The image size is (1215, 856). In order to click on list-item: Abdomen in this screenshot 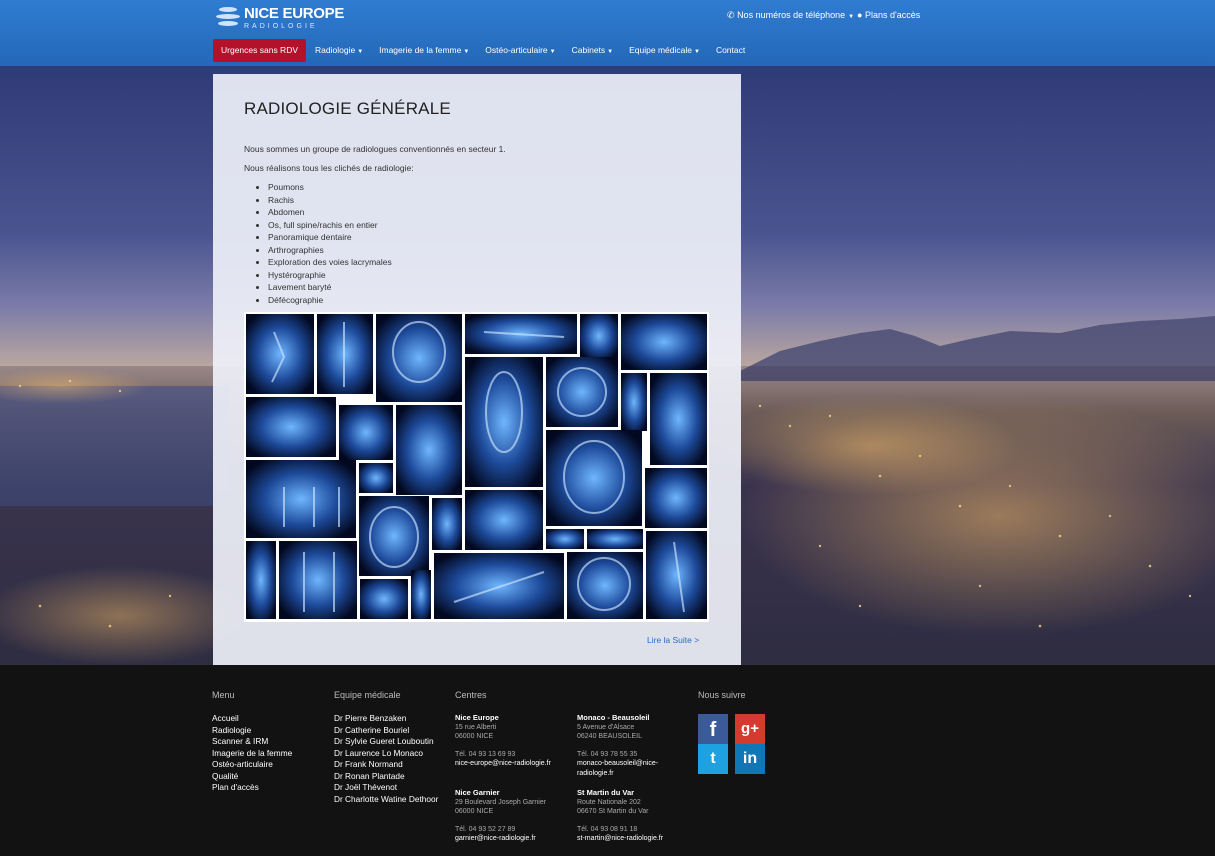, I will do `click(330, 212)`.